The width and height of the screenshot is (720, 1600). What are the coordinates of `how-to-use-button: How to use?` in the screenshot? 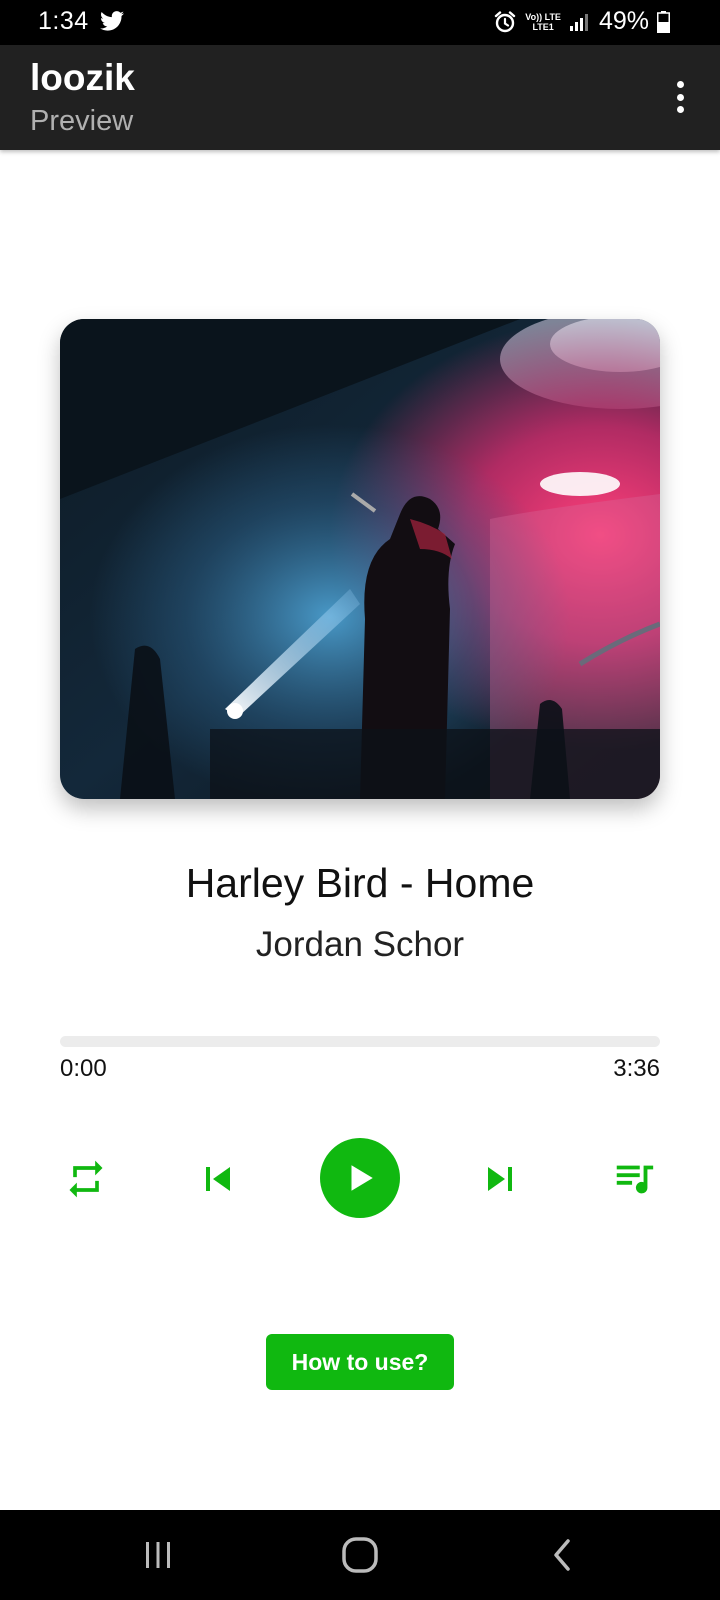 It's located at (360, 1362).